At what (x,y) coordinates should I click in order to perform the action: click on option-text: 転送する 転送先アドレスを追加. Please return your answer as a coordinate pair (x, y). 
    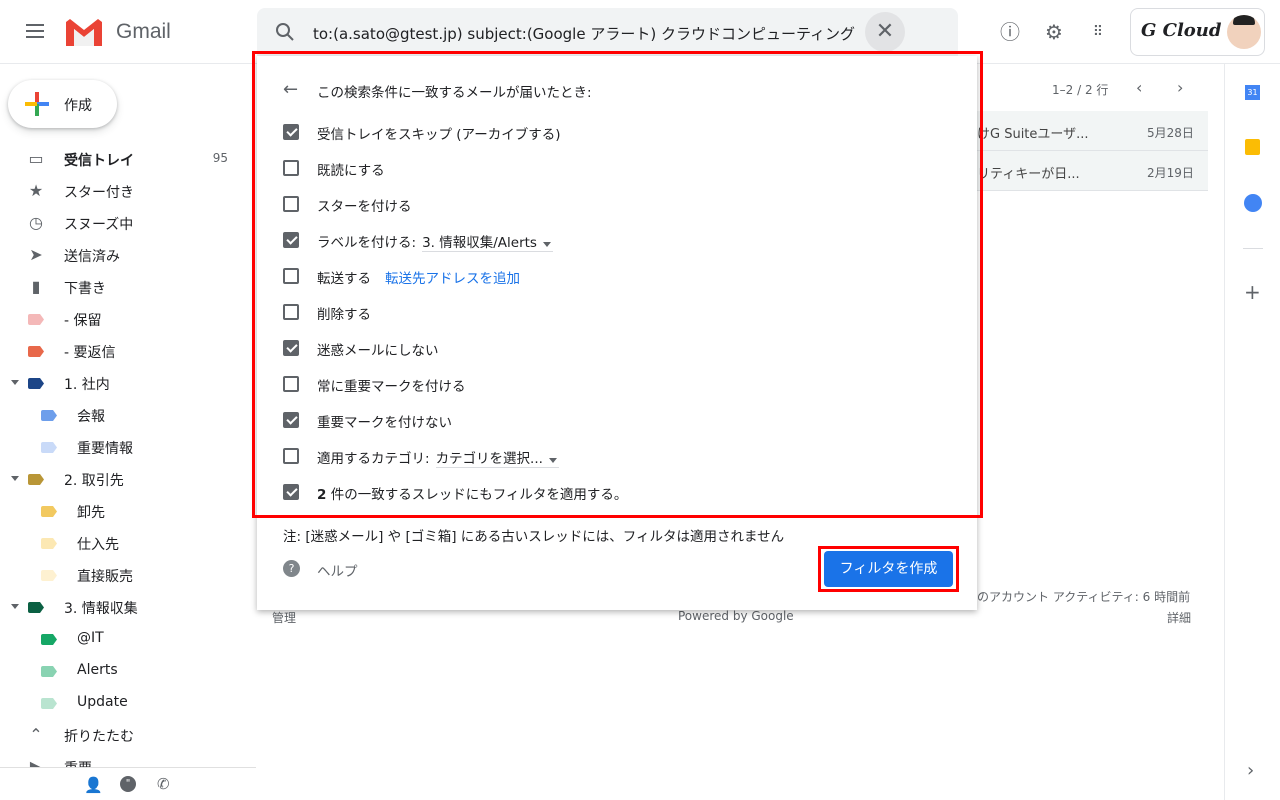
    Looking at the image, I should click on (418, 277).